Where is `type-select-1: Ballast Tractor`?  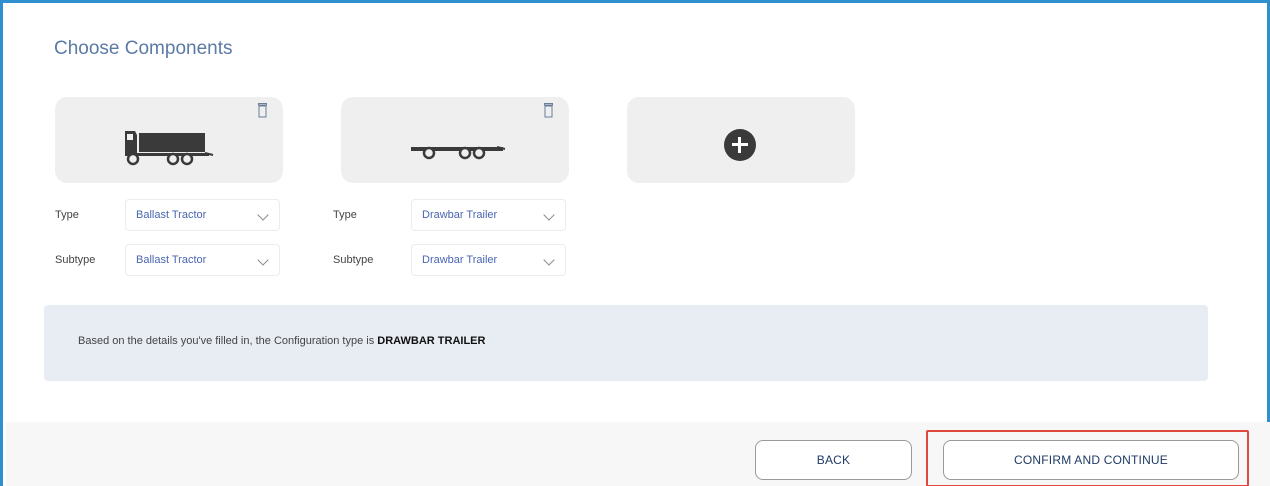
type-select-1: Ballast Tractor is located at coordinates (202, 215).